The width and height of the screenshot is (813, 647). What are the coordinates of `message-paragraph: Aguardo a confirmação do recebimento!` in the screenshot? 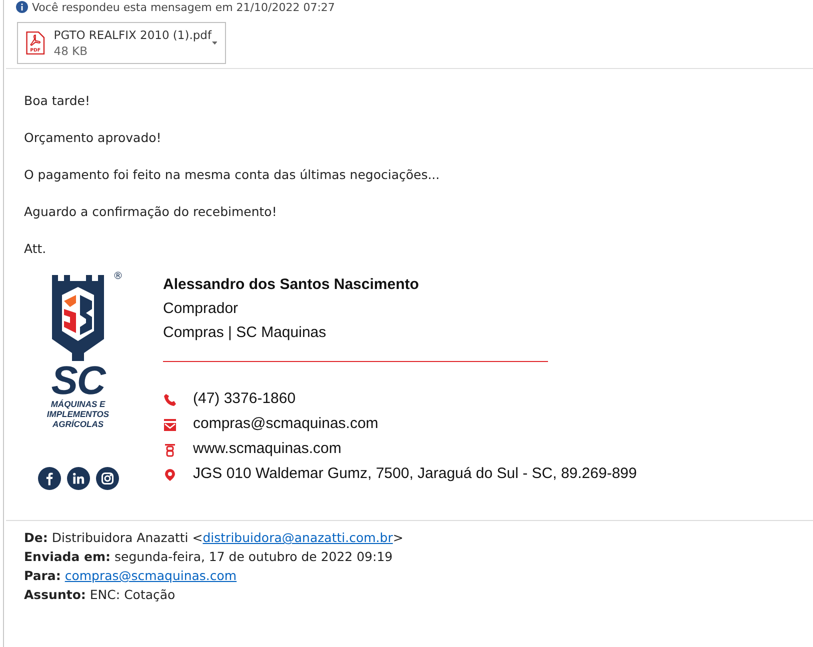 It's located at (151, 212).